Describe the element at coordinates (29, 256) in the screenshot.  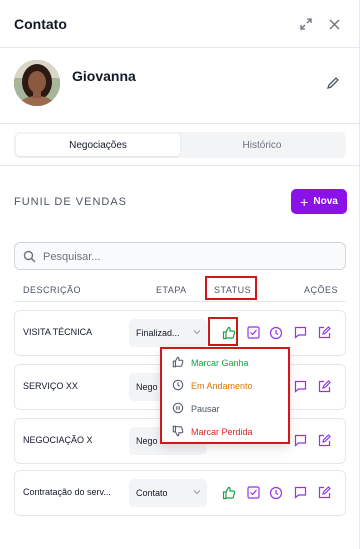
I see `search-icon` at that location.